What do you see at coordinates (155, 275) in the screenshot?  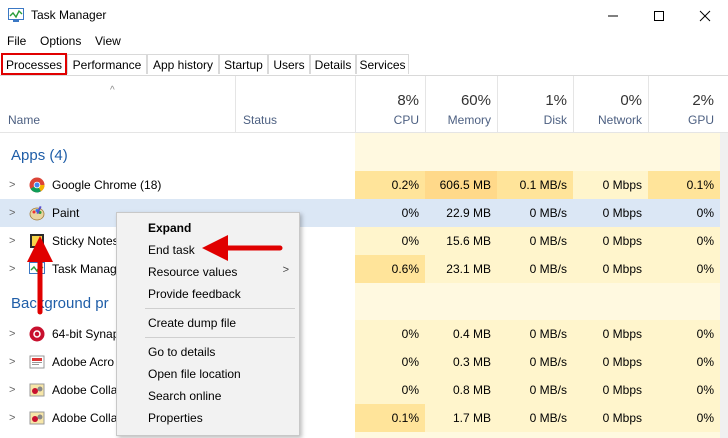 I see `annotation-arrows` at bounding box center [155, 275].